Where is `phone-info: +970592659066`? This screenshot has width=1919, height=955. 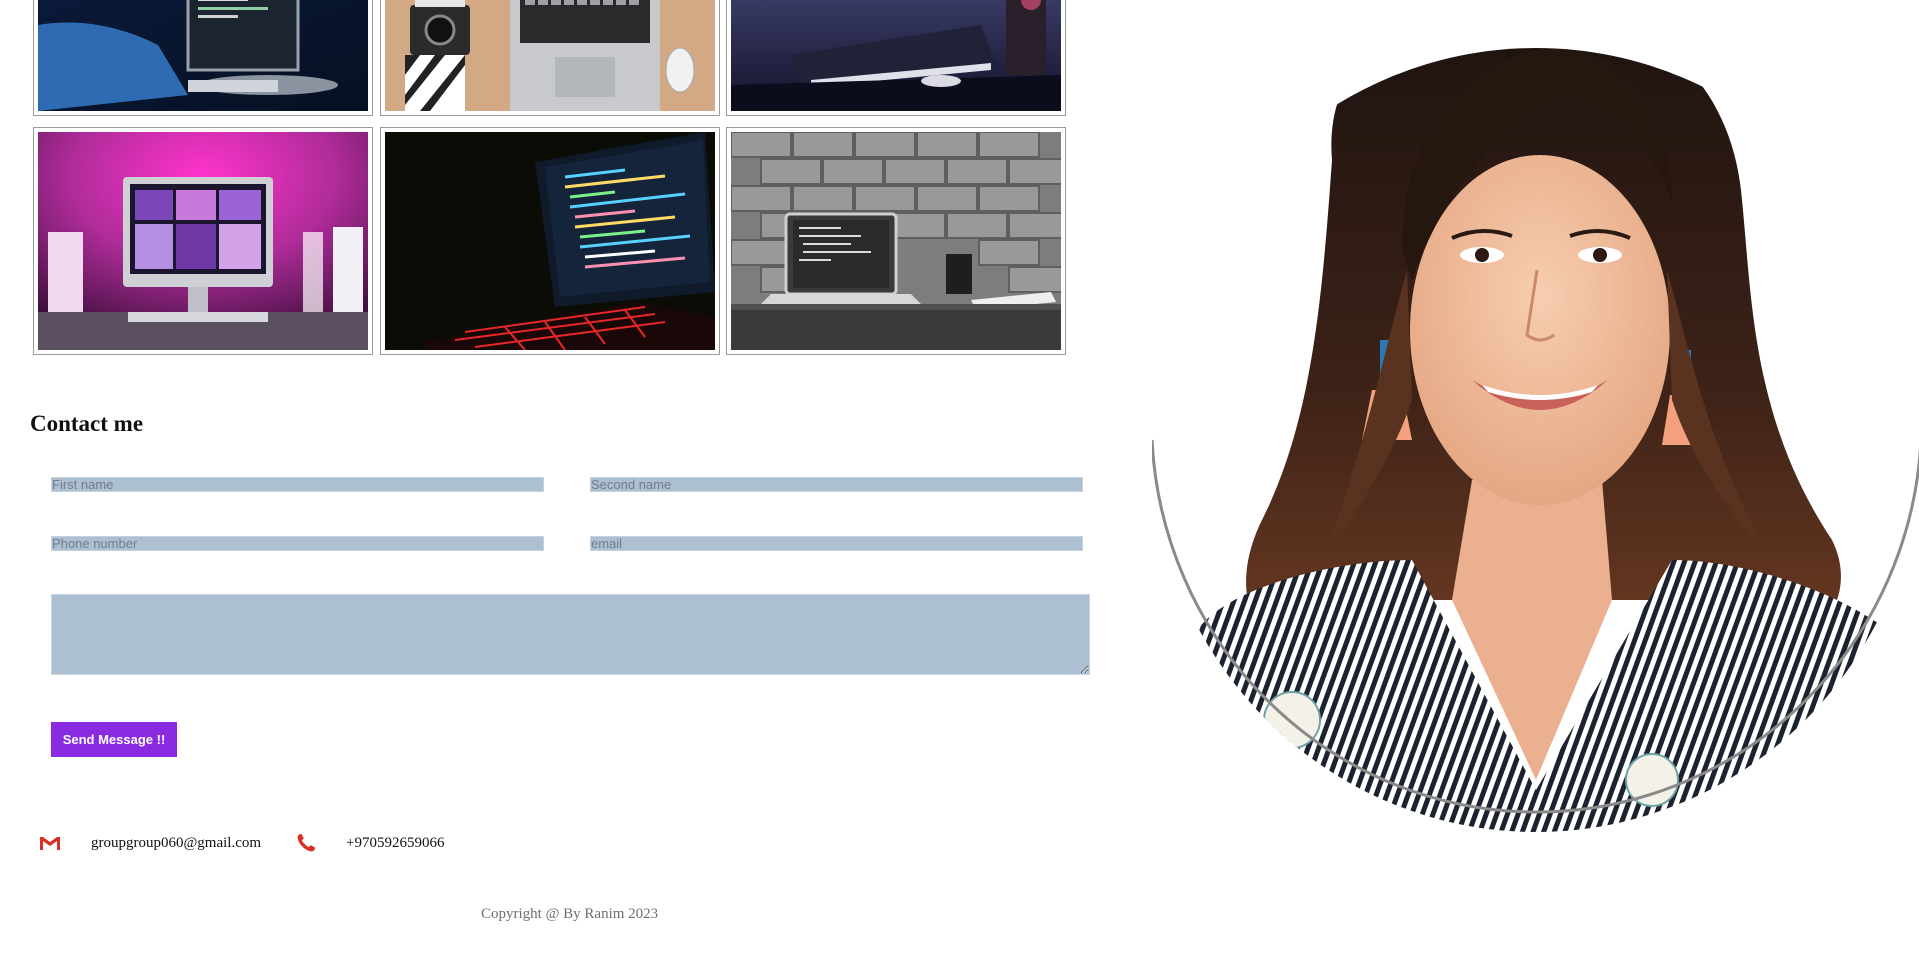
phone-info: +970592659066 is located at coordinates (369, 843).